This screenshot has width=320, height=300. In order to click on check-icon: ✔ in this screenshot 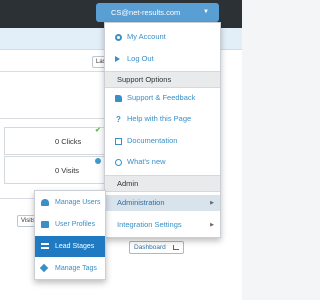, I will do `click(98, 130)`.